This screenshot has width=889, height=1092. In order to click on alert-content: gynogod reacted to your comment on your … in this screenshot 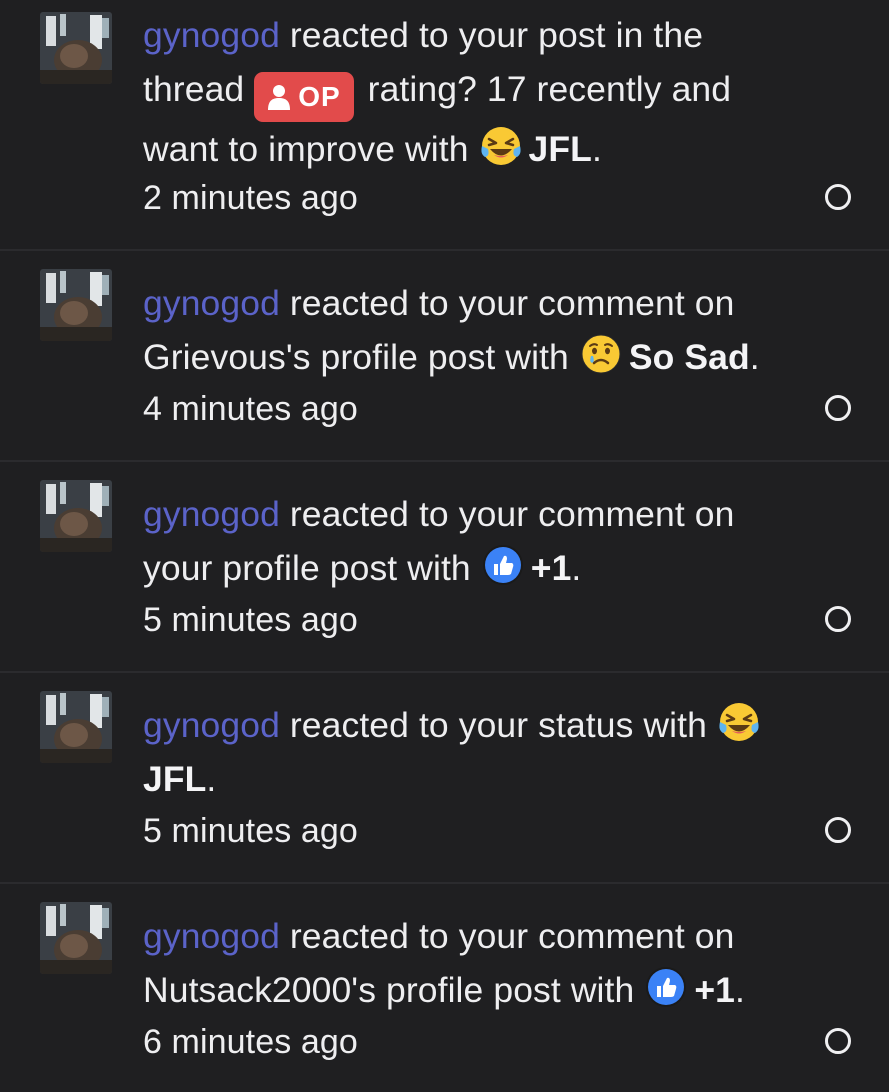, I will do `click(476, 566)`.